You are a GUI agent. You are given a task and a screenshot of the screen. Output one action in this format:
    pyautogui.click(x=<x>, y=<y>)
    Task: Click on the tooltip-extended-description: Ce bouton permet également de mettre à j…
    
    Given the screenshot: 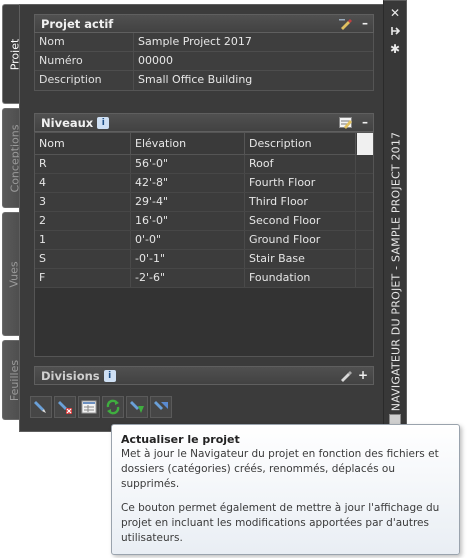 What is the action you would take?
    pyautogui.click(x=280, y=523)
    